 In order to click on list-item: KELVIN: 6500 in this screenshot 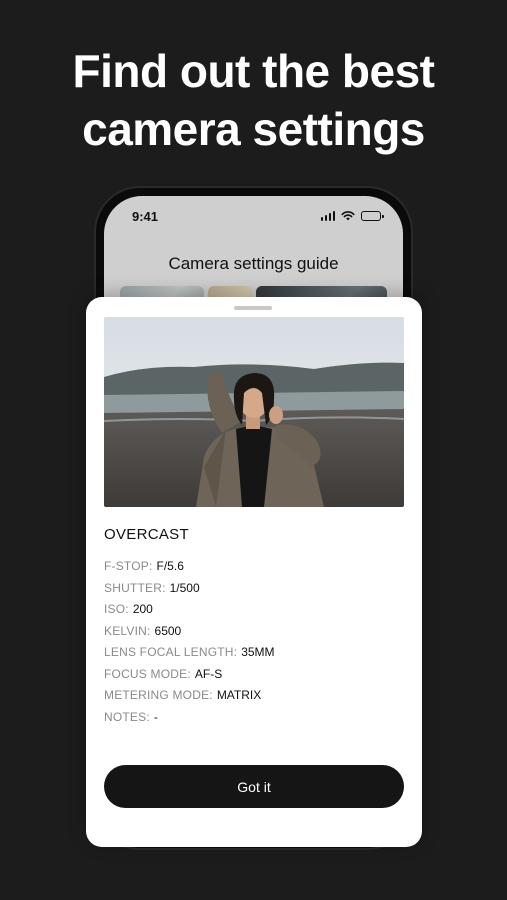, I will do `click(254, 632)`.